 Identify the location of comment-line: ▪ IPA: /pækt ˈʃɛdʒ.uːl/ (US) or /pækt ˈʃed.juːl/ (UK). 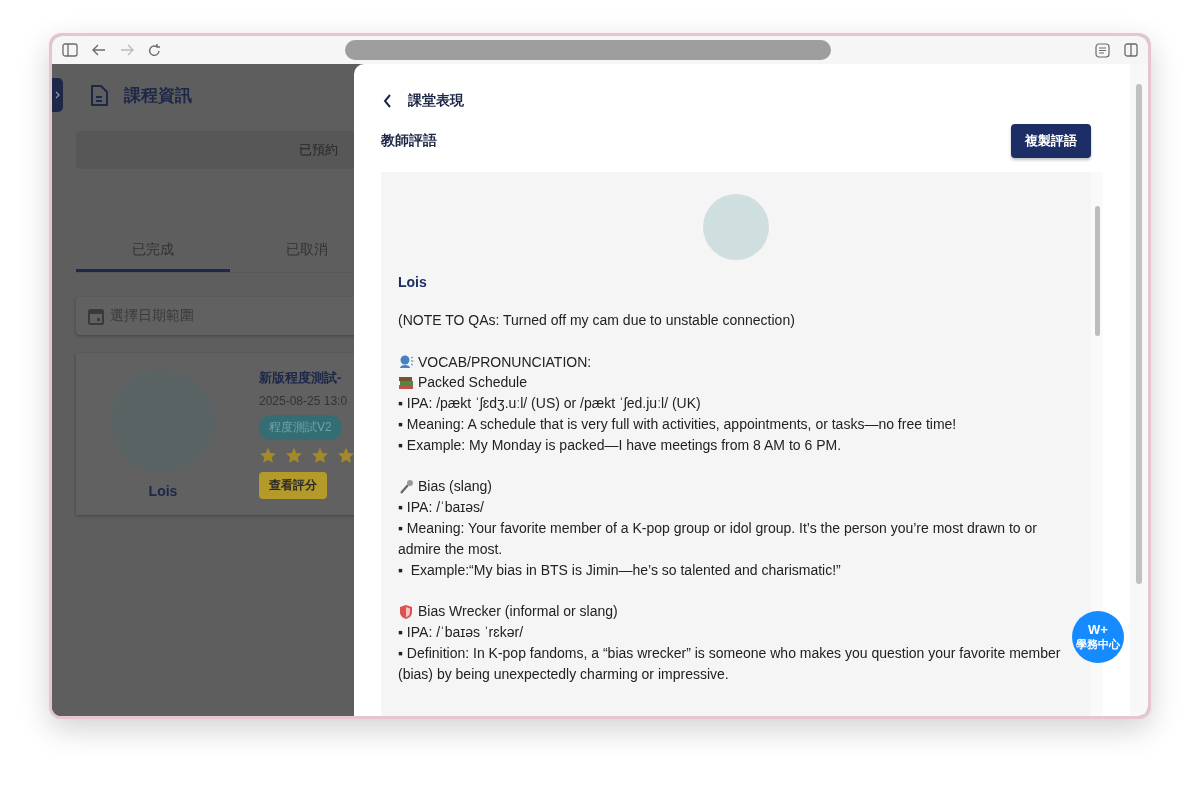
(550, 404).